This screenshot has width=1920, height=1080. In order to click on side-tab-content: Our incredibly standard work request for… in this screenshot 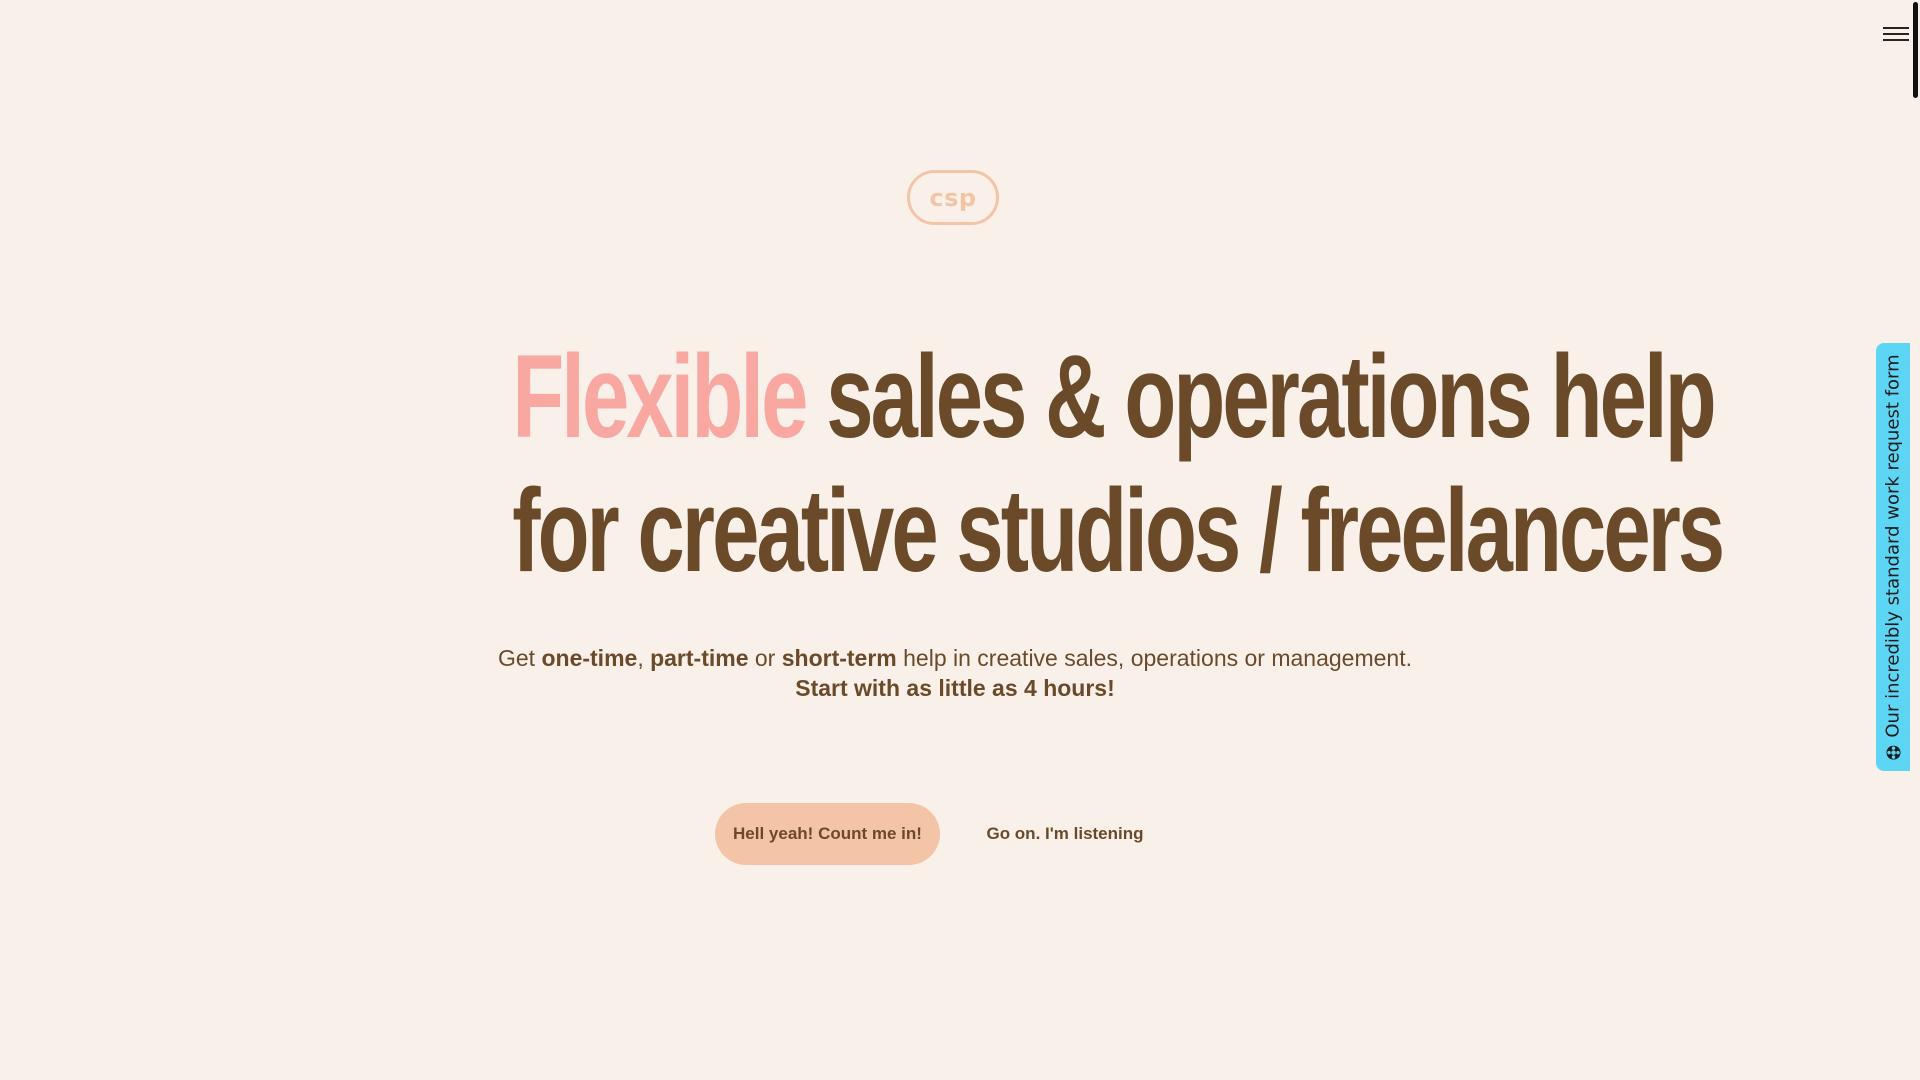, I will do `click(1893, 557)`.